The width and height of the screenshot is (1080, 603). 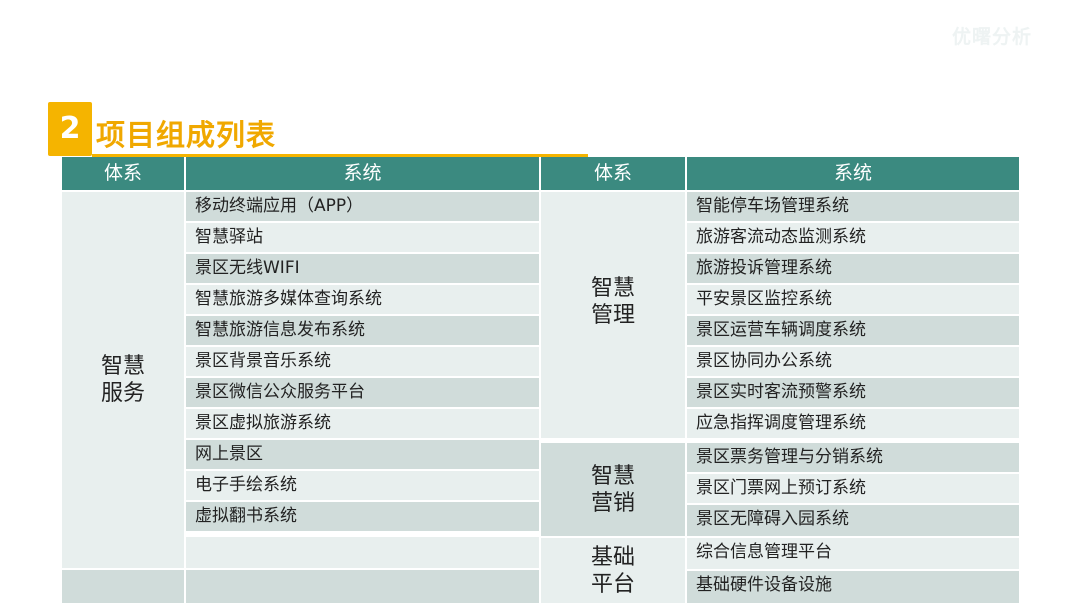 I want to click on table-row: 景区无线WIFI, so click(x=362, y=268).